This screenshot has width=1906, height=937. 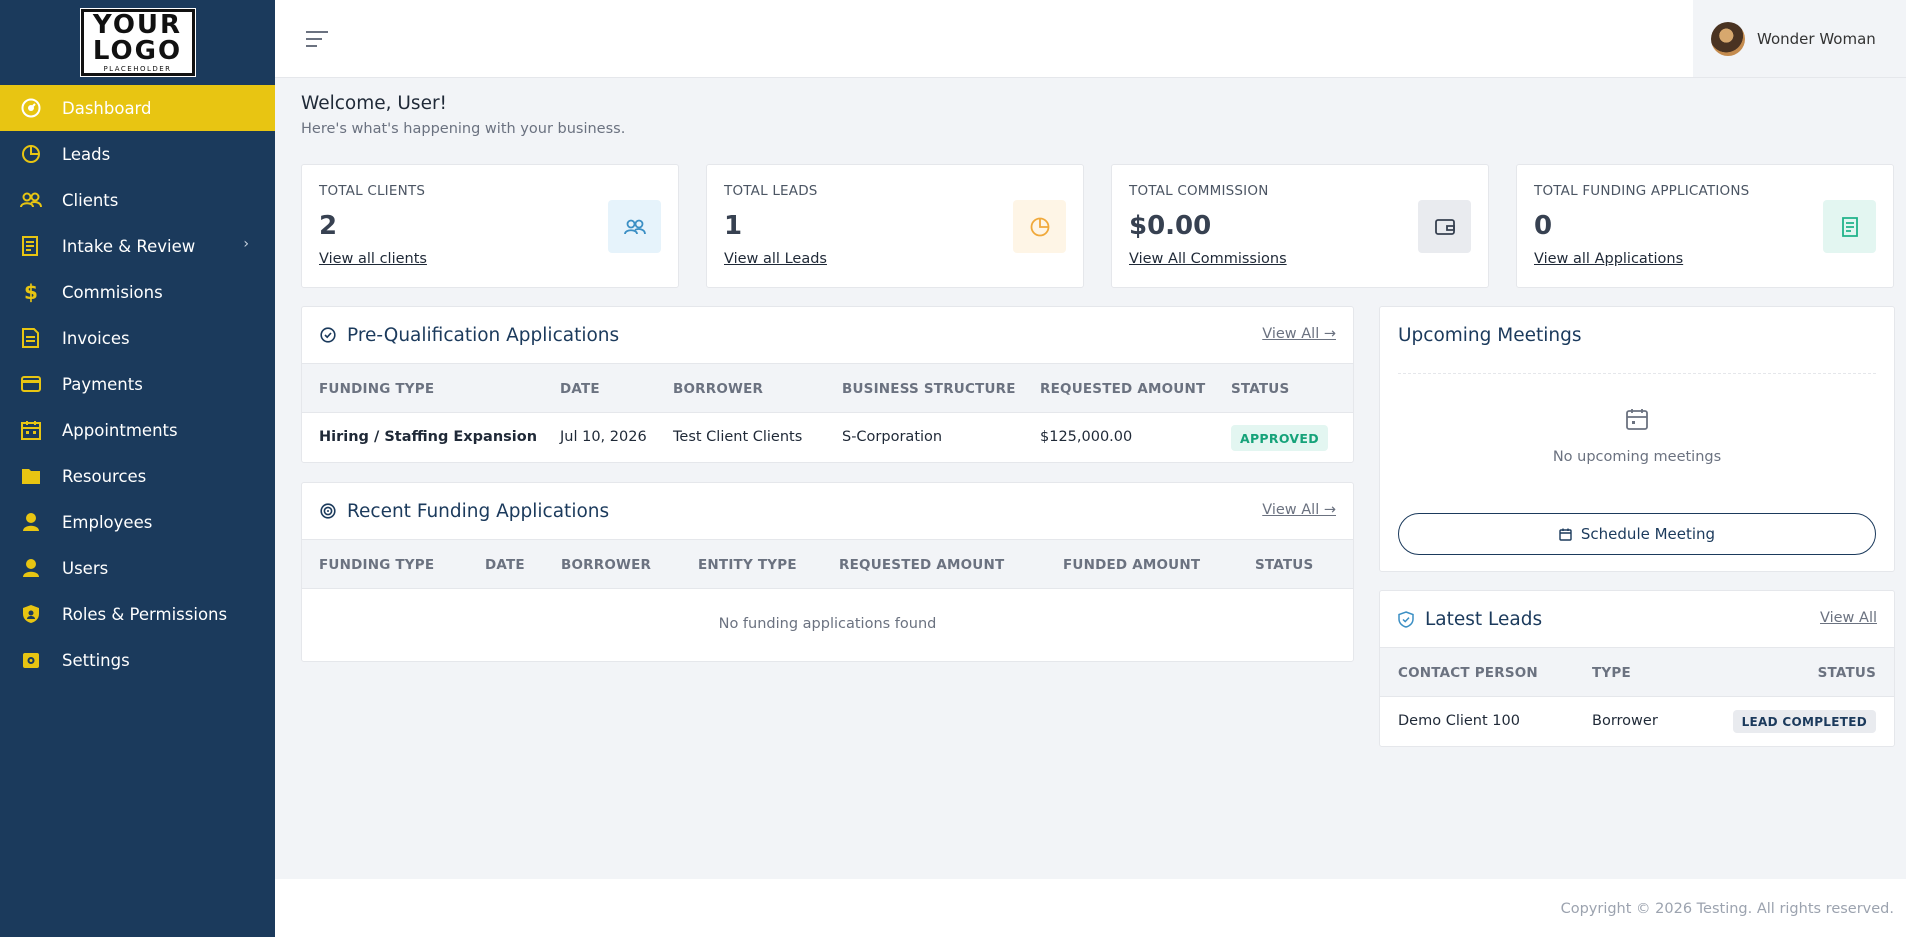 What do you see at coordinates (490, 226) in the screenshot?
I see `stat-card-total-clients: TOTAL CLIENTS 2 View all clients` at bounding box center [490, 226].